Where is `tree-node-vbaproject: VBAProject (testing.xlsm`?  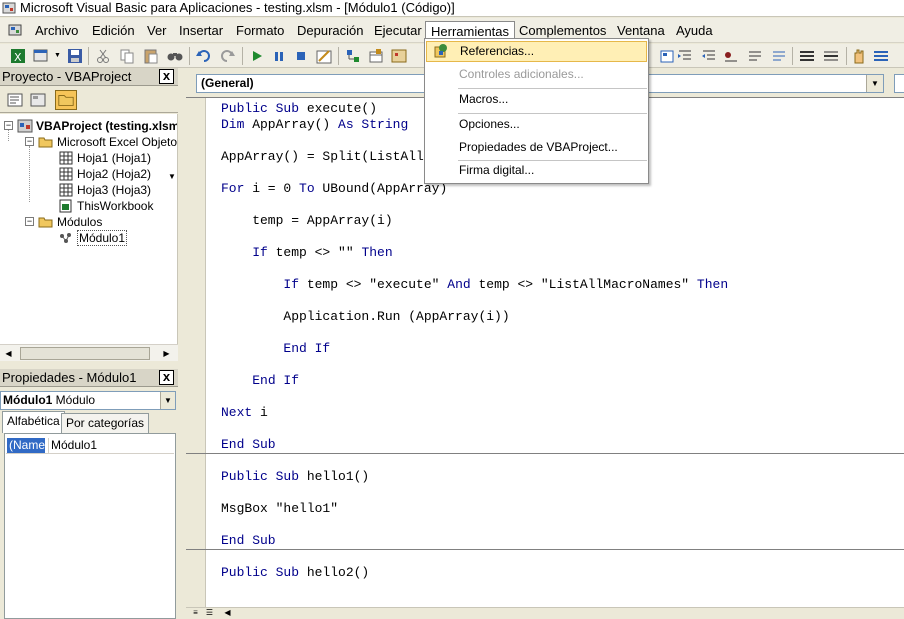 tree-node-vbaproject: VBAProject (testing.xlsm is located at coordinates (97, 126).